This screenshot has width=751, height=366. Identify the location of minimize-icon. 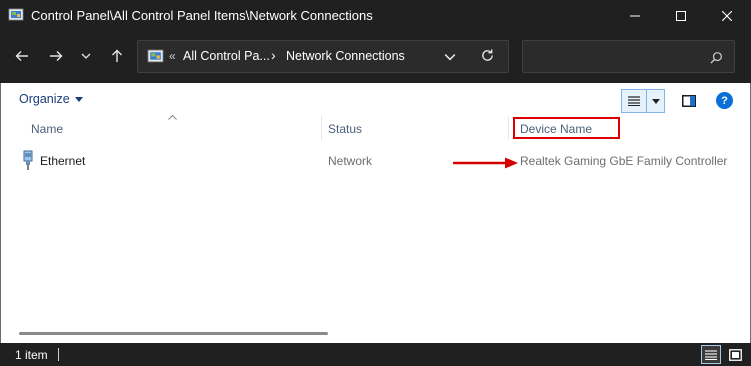
(635, 15).